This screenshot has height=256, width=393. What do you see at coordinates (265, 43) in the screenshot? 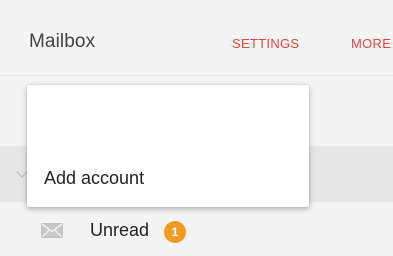
I see `settings-button: SETTINGS` at bounding box center [265, 43].